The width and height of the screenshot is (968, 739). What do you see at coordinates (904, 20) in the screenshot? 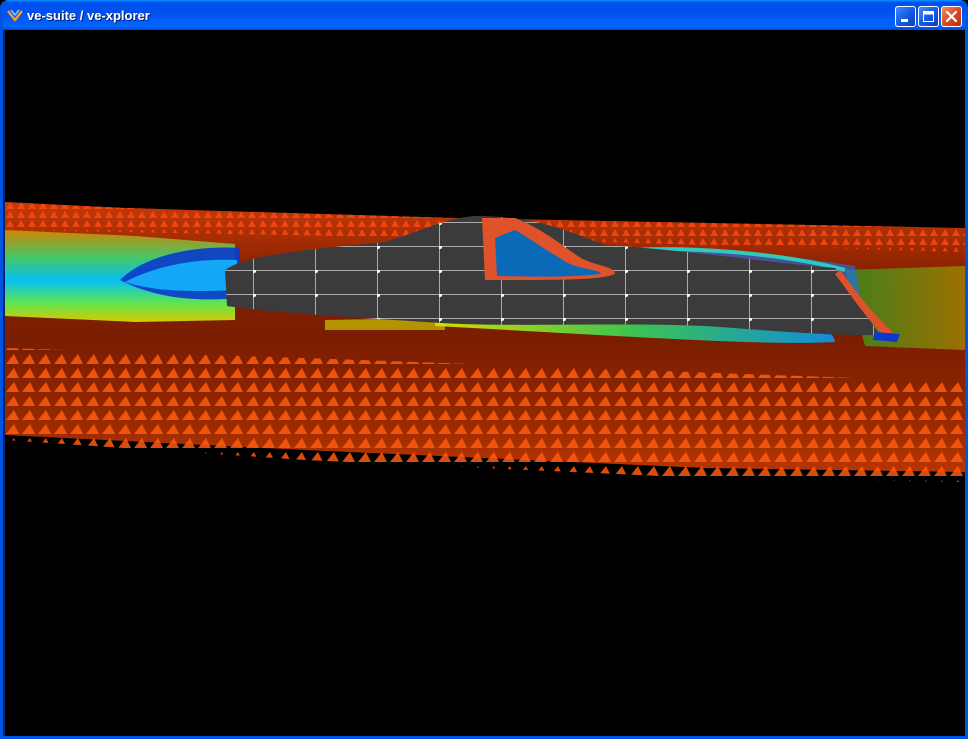
I see `minimize-icon` at bounding box center [904, 20].